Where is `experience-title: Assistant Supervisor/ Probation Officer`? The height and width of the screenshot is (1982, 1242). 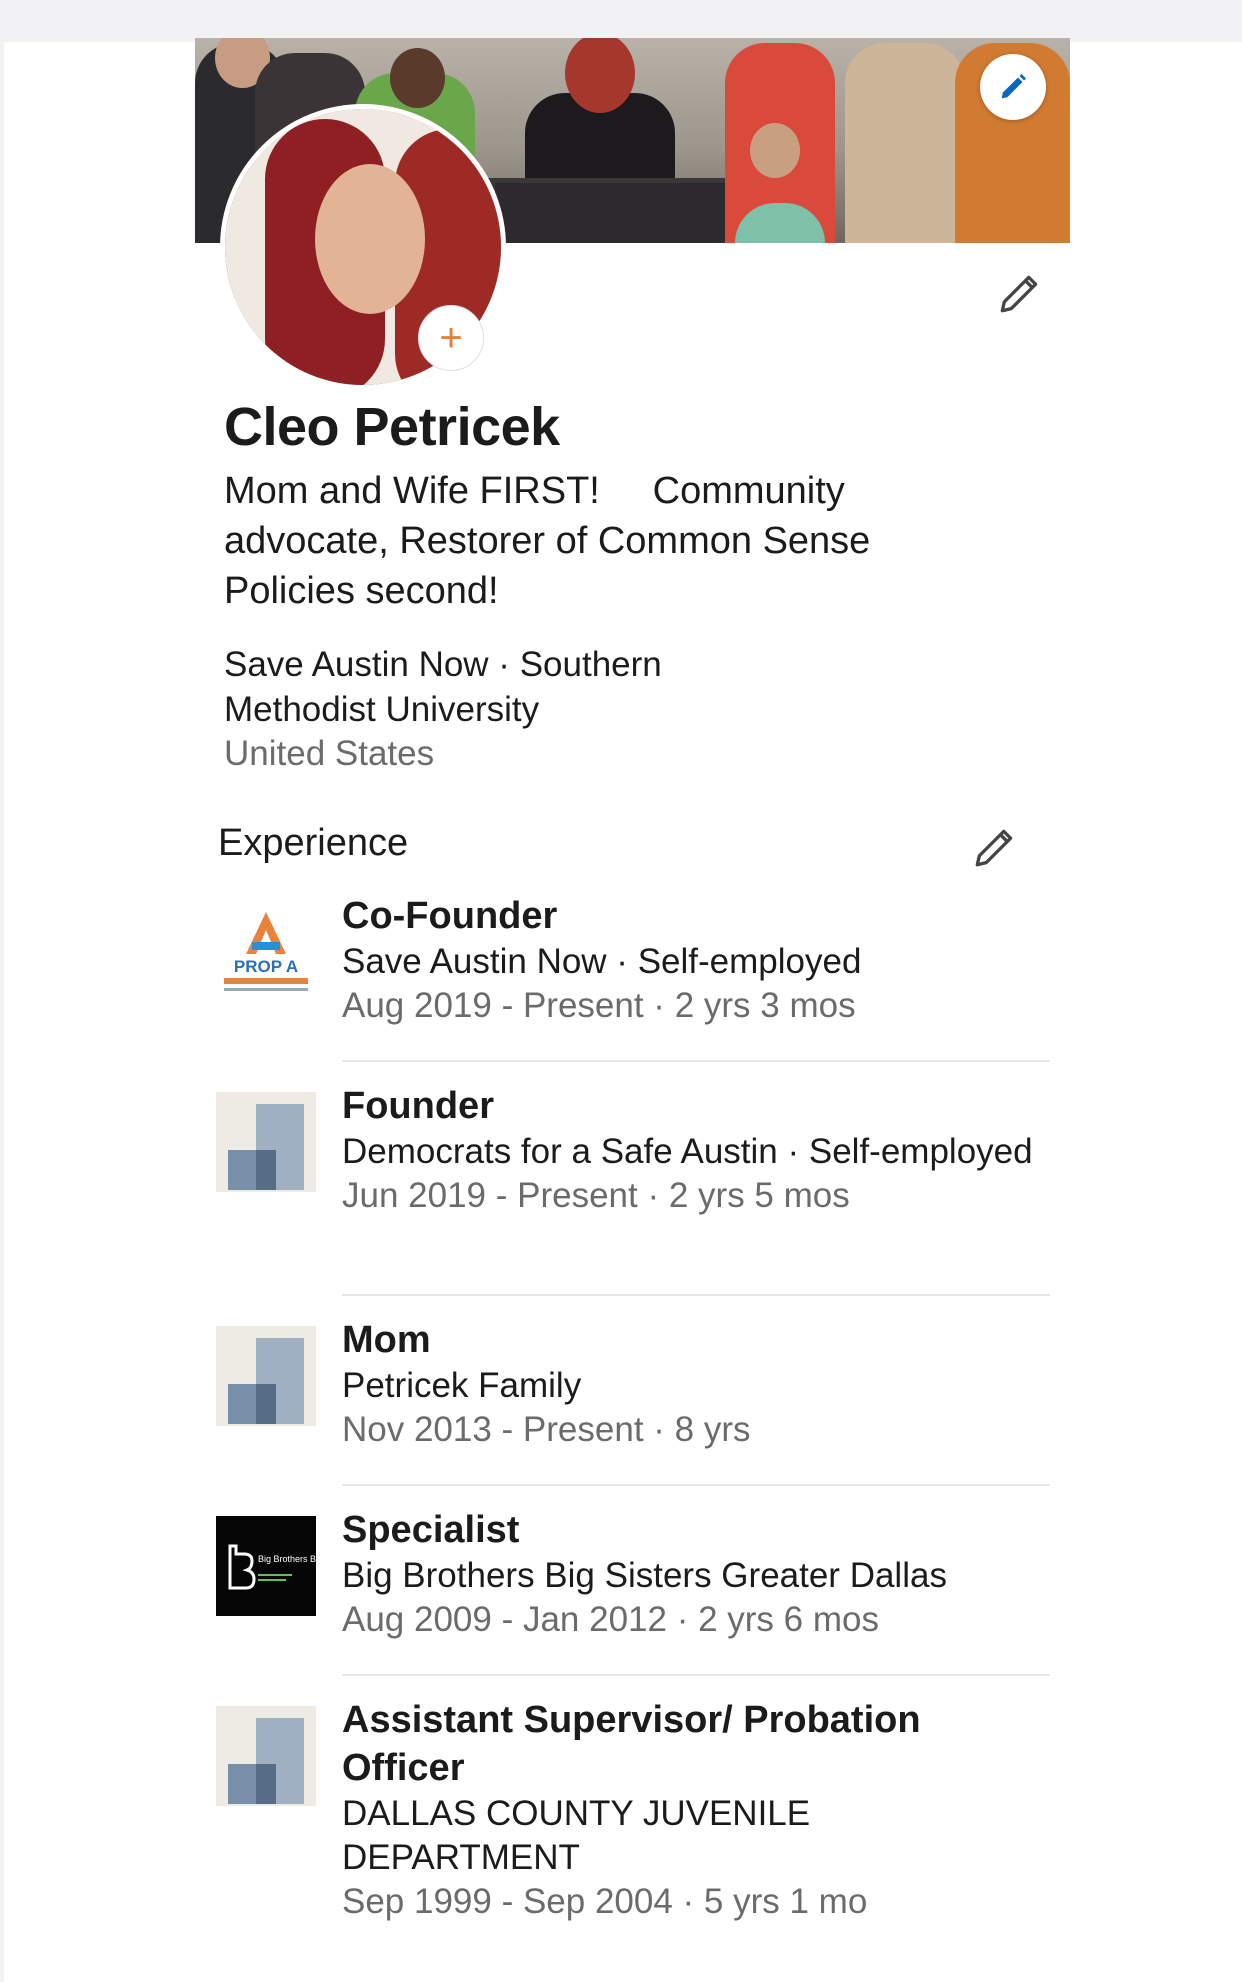
experience-title: Assistant Supervisor/ Probation Officer is located at coordinates (631, 1744).